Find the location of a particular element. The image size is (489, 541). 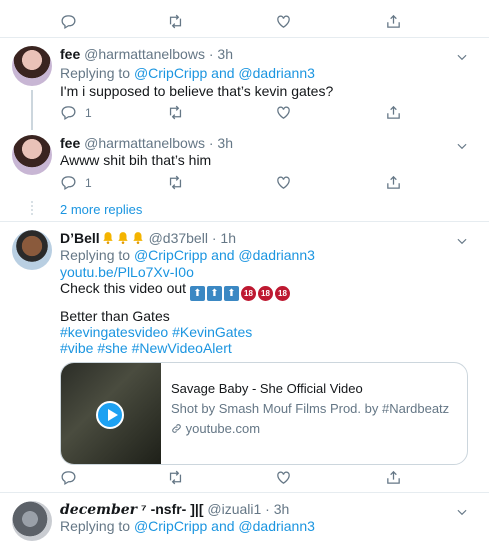

tweet-header: december ⁷ -nsfr- ]|[ @izuali1 · 3h is located at coordinates (174, 509).